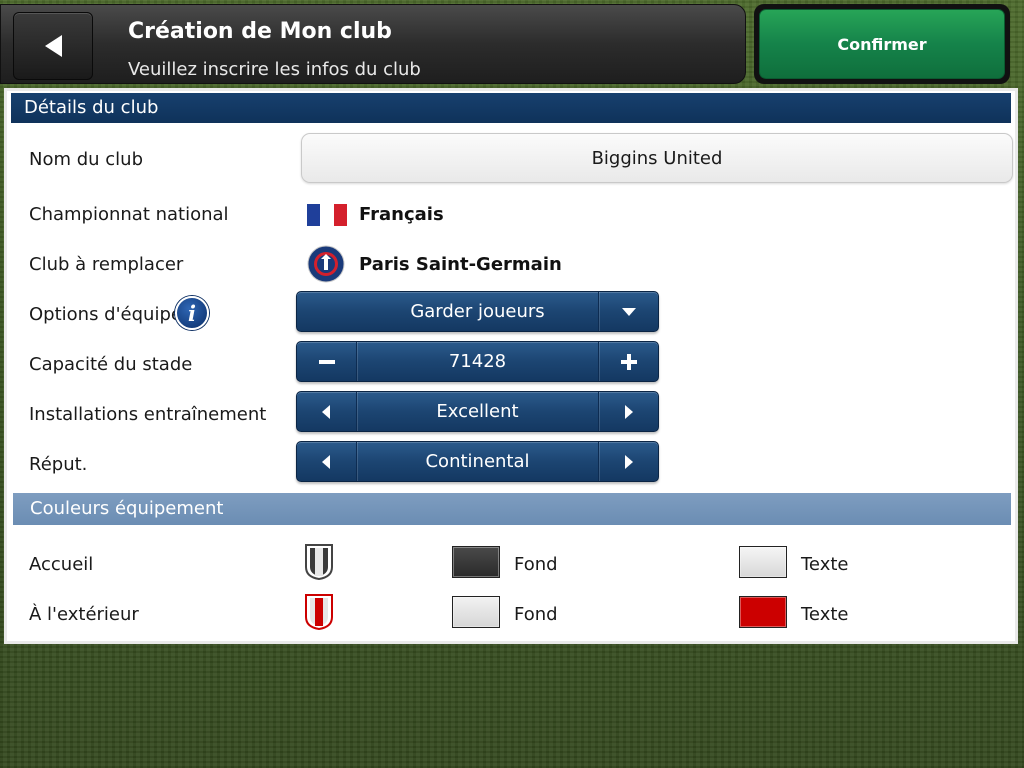 This screenshot has width=1024, height=768. I want to click on chevron-down-icon, so click(628, 311).